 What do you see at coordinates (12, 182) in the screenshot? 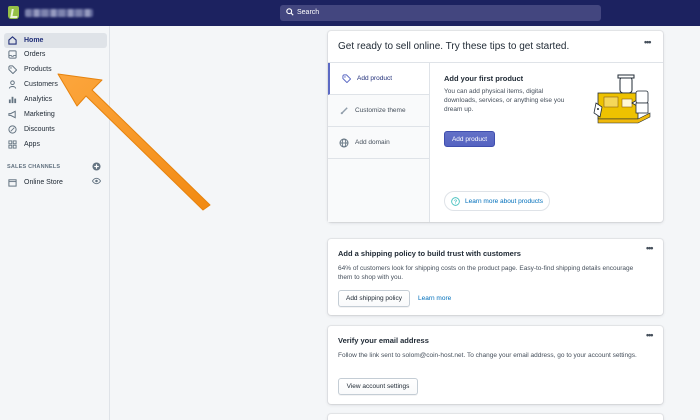
I see `store-icon` at bounding box center [12, 182].